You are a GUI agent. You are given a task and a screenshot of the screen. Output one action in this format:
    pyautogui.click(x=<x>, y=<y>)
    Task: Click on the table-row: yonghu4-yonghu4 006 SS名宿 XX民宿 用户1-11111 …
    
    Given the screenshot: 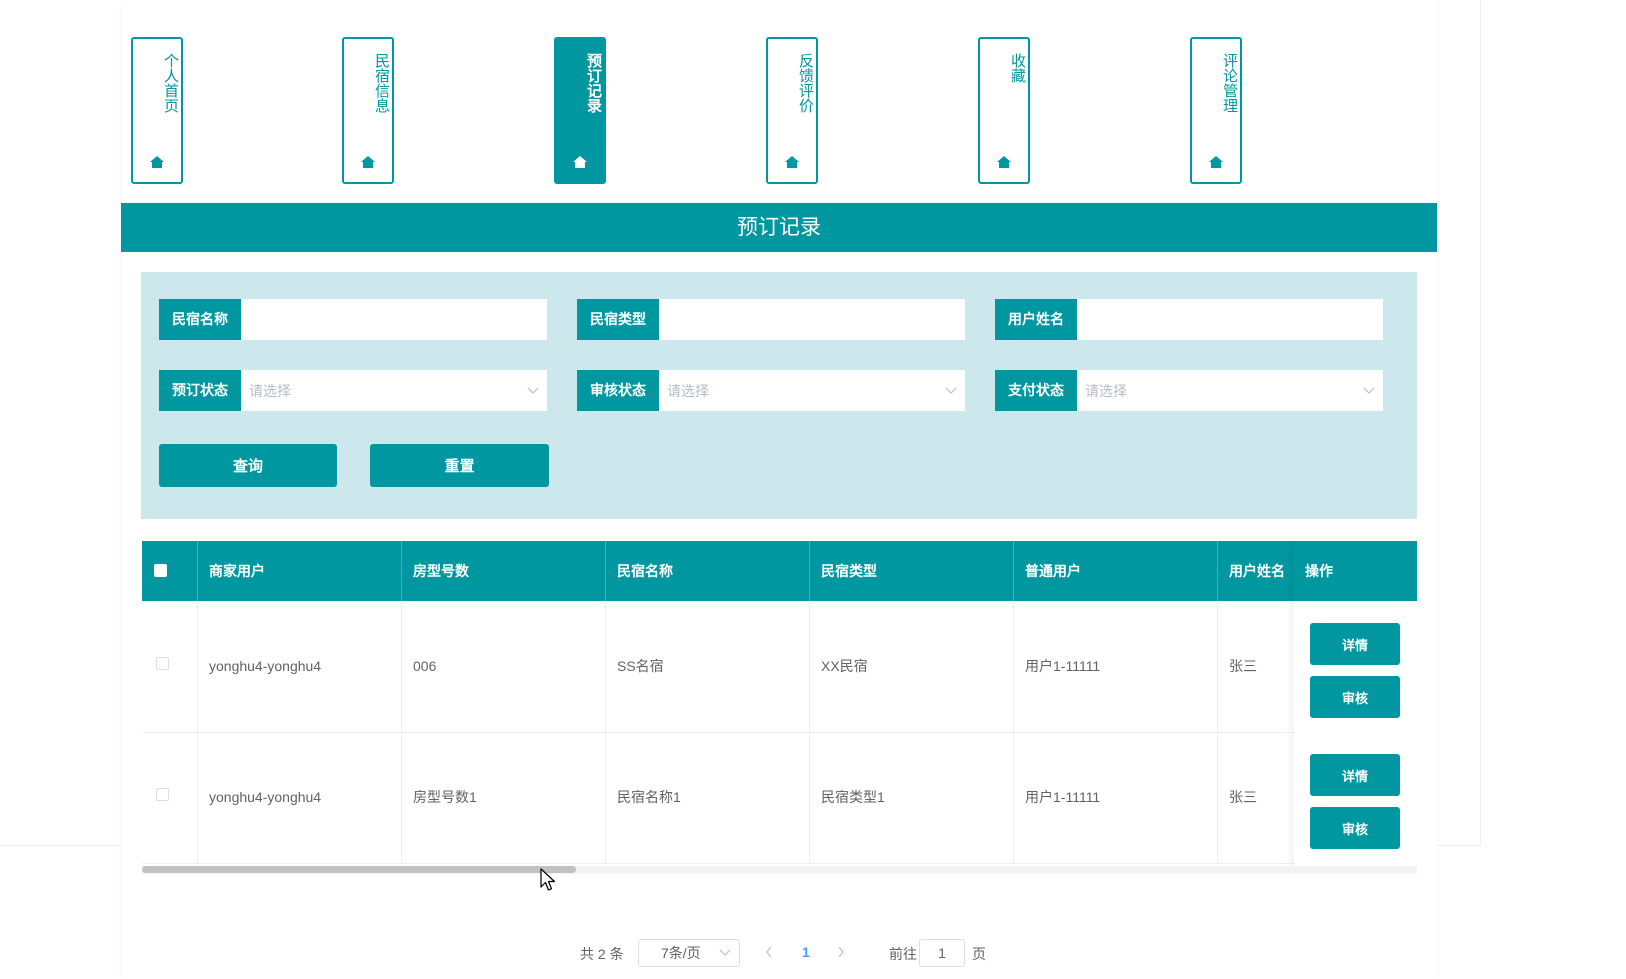 What is the action you would take?
    pyautogui.click(x=779, y=667)
    